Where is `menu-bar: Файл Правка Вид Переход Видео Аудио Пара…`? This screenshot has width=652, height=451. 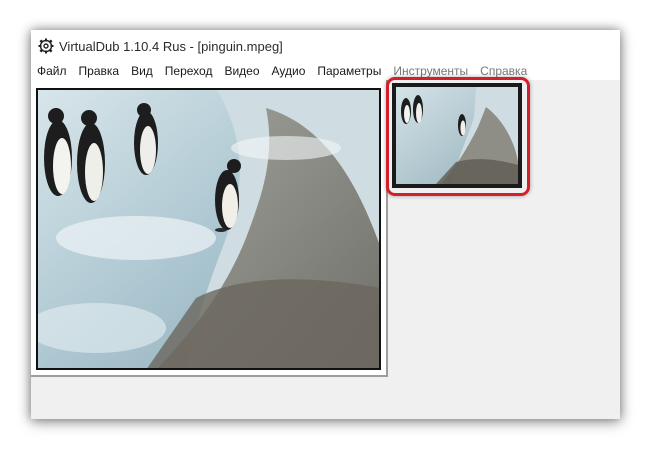 menu-bar: Файл Правка Вид Переход Видео Аудио Пара… is located at coordinates (325, 71).